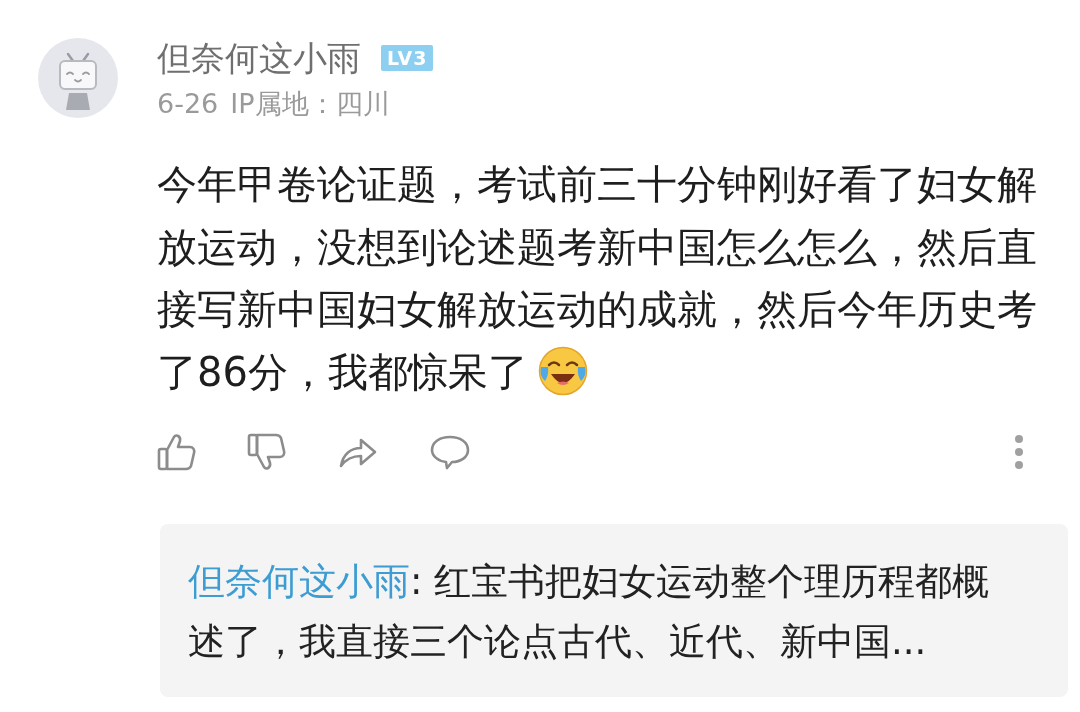 This screenshot has width=1080, height=712. Describe the element at coordinates (1019, 452) in the screenshot. I see `more-options-icon` at that location.